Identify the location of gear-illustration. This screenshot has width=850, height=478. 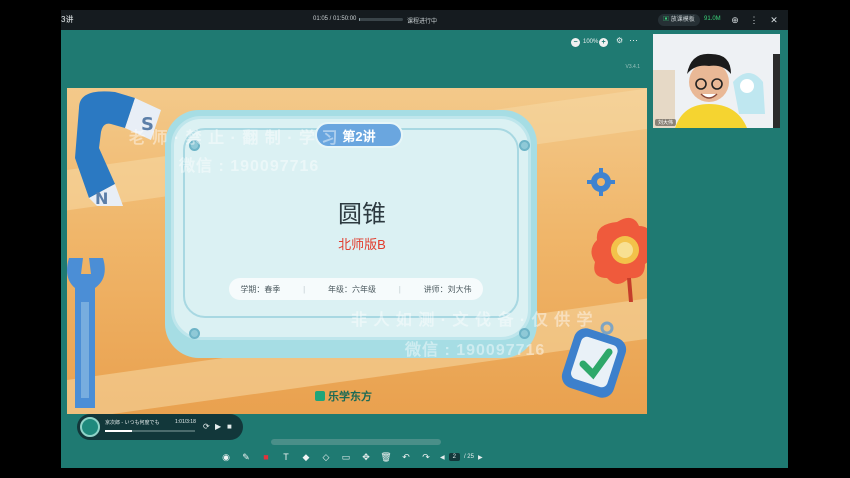
(601, 182).